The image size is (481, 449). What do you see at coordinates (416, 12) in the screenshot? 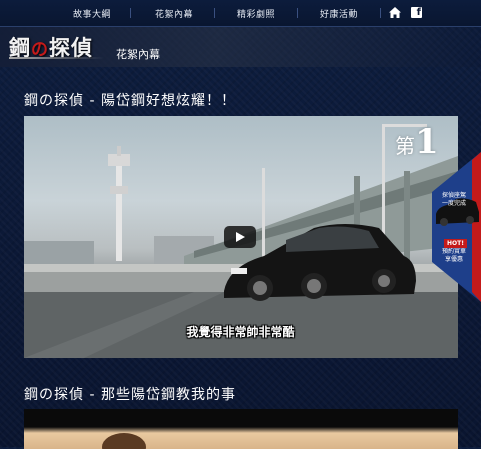
I see `facebook-icon: f` at bounding box center [416, 12].